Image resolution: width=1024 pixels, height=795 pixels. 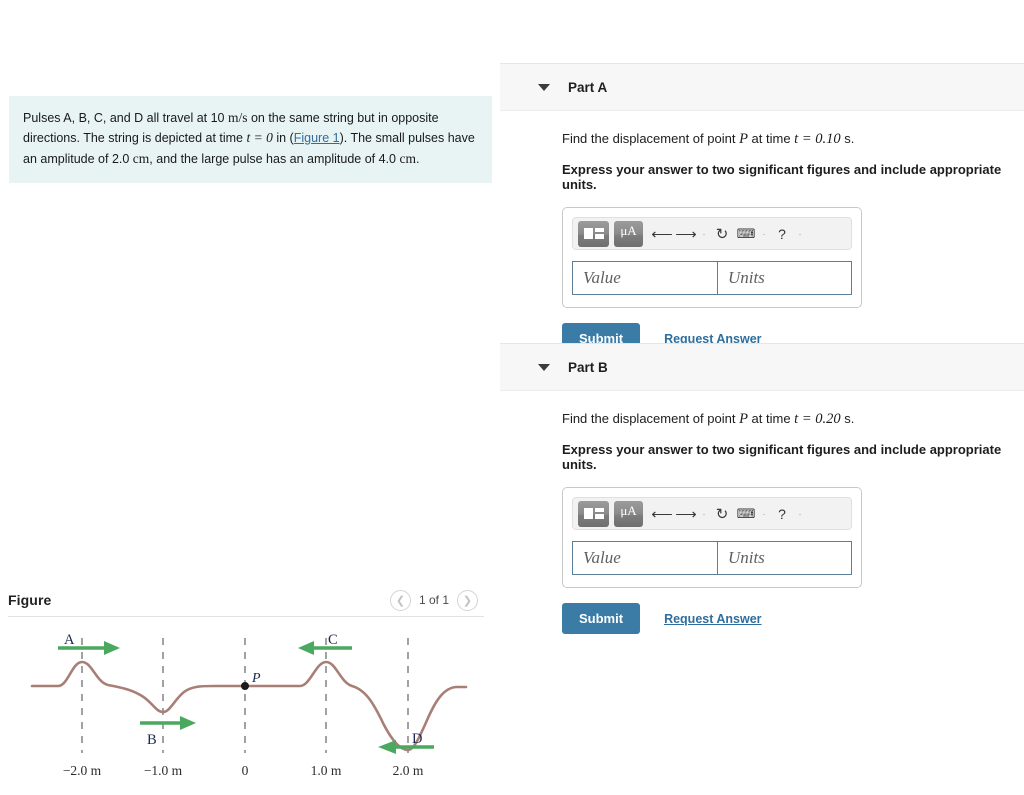 What do you see at coordinates (408, 770) in the screenshot?
I see `tick-label-4: 2.0 m` at bounding box center [408, 770].